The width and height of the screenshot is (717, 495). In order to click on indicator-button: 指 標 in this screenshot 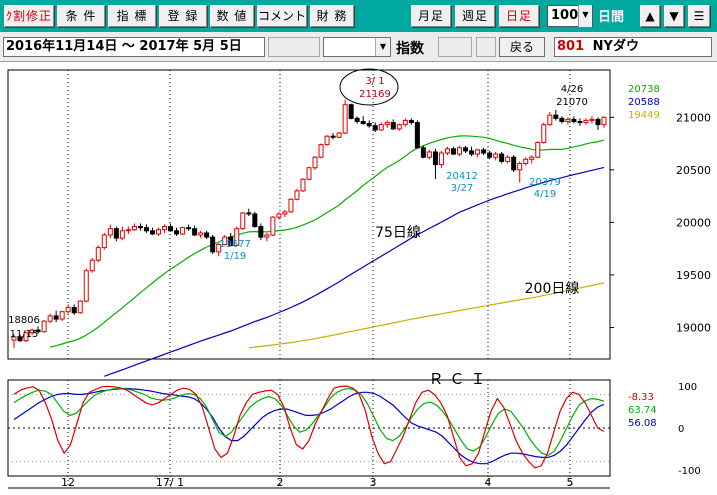, I will do `click(132, 16)`.